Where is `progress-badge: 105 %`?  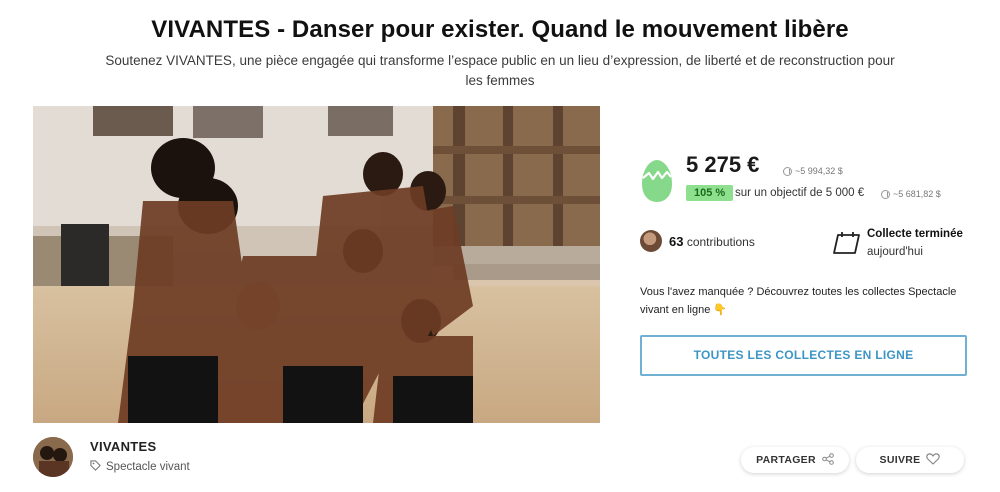 progress-badge: 105 % is located at coordinates (710, 193).